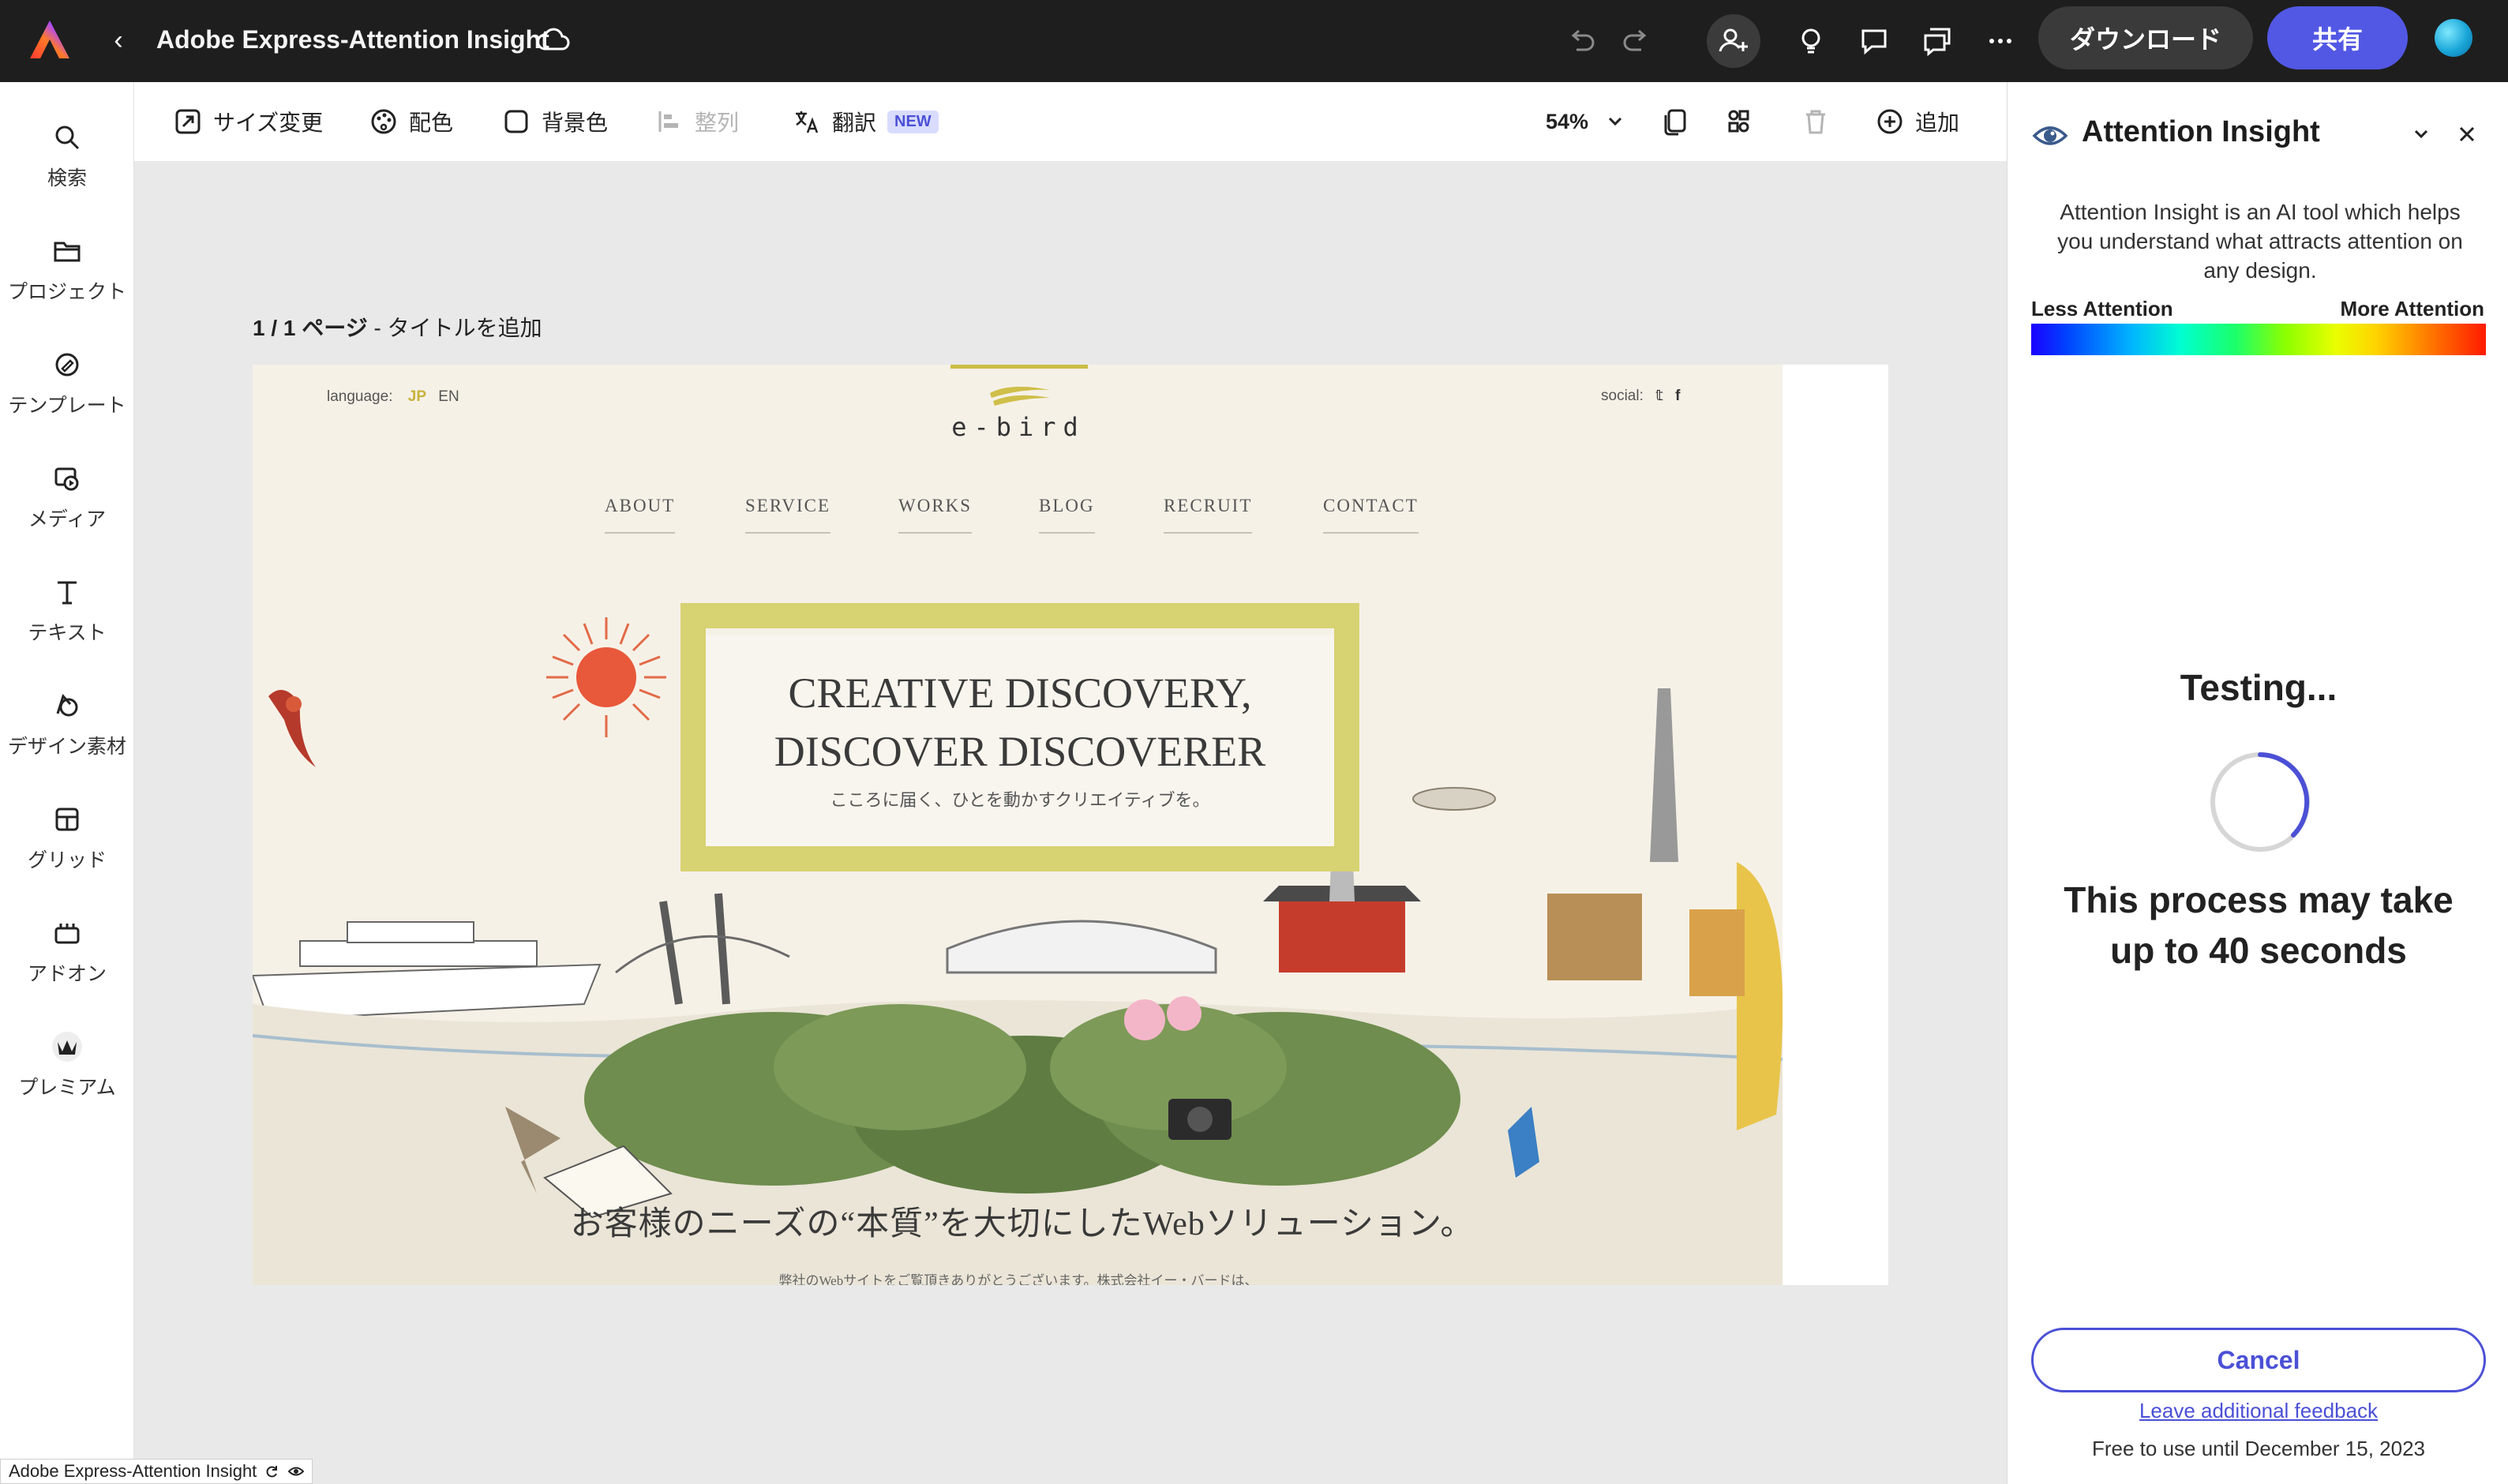 The height and width of the screenshot is (1484, 2508). What do you see at coordinates (553, 39) in the screenshot?
I see `cloud-sync-icon` at bounding box center [553, 39].